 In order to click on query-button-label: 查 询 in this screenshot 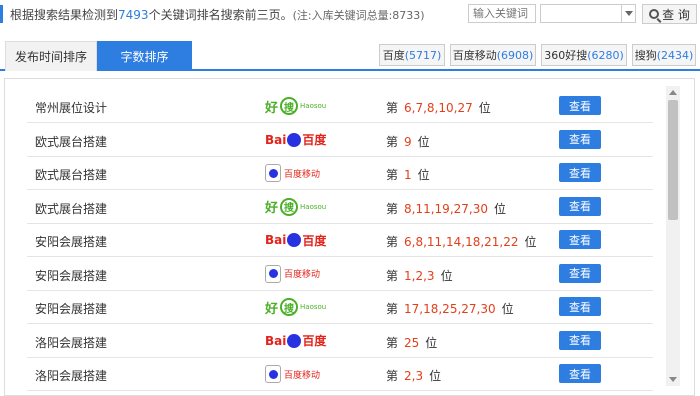, I will do `click(676, 14)`.